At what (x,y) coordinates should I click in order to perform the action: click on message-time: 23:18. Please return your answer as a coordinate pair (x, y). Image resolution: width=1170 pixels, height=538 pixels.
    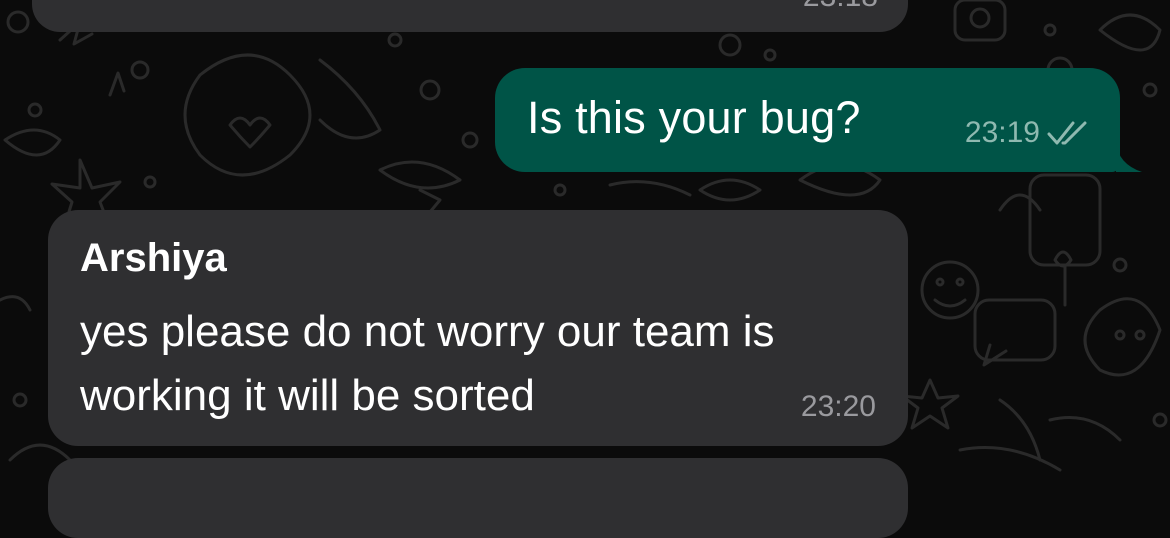
    Looking at the image, I should click on (840, 7).